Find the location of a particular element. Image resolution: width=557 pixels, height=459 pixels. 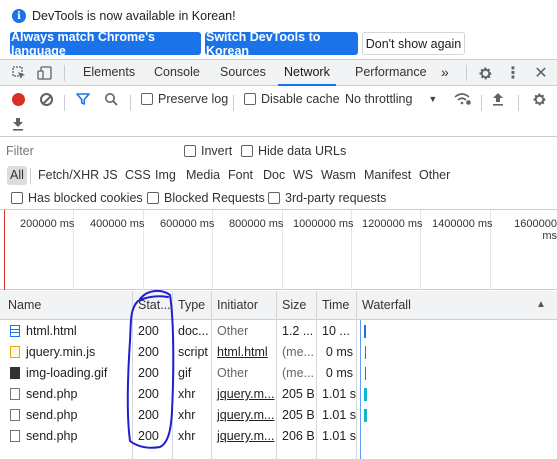

disable-cache-checkbox: Disable cache is located at coordinates (292, 99).